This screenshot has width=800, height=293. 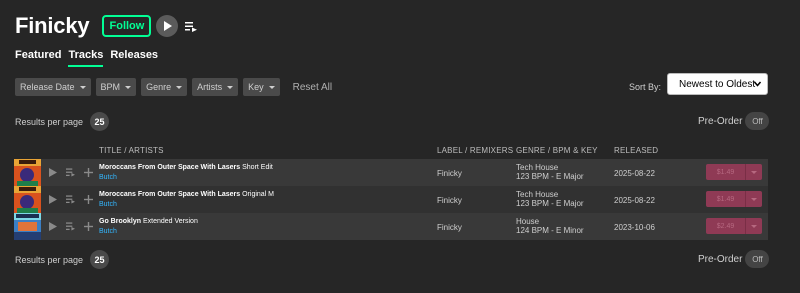 What do you see at coordinates (110, 87) in the screenshot?
I see `filter-label: BPM` at bounding box center [110, 87].